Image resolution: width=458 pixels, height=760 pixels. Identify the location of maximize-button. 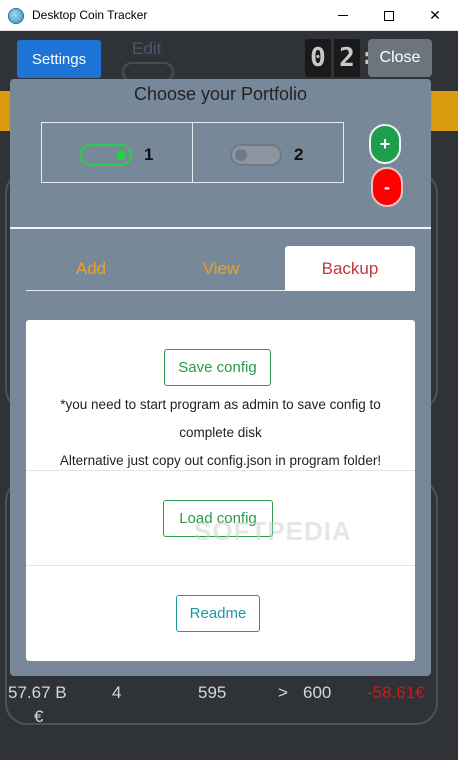
(389, 15).